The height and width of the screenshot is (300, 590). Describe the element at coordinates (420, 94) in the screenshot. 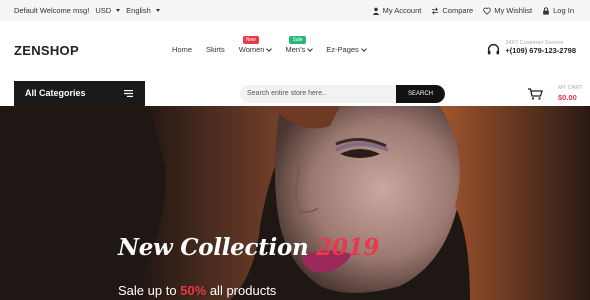

I see `search-button: SEARCH` at that location.